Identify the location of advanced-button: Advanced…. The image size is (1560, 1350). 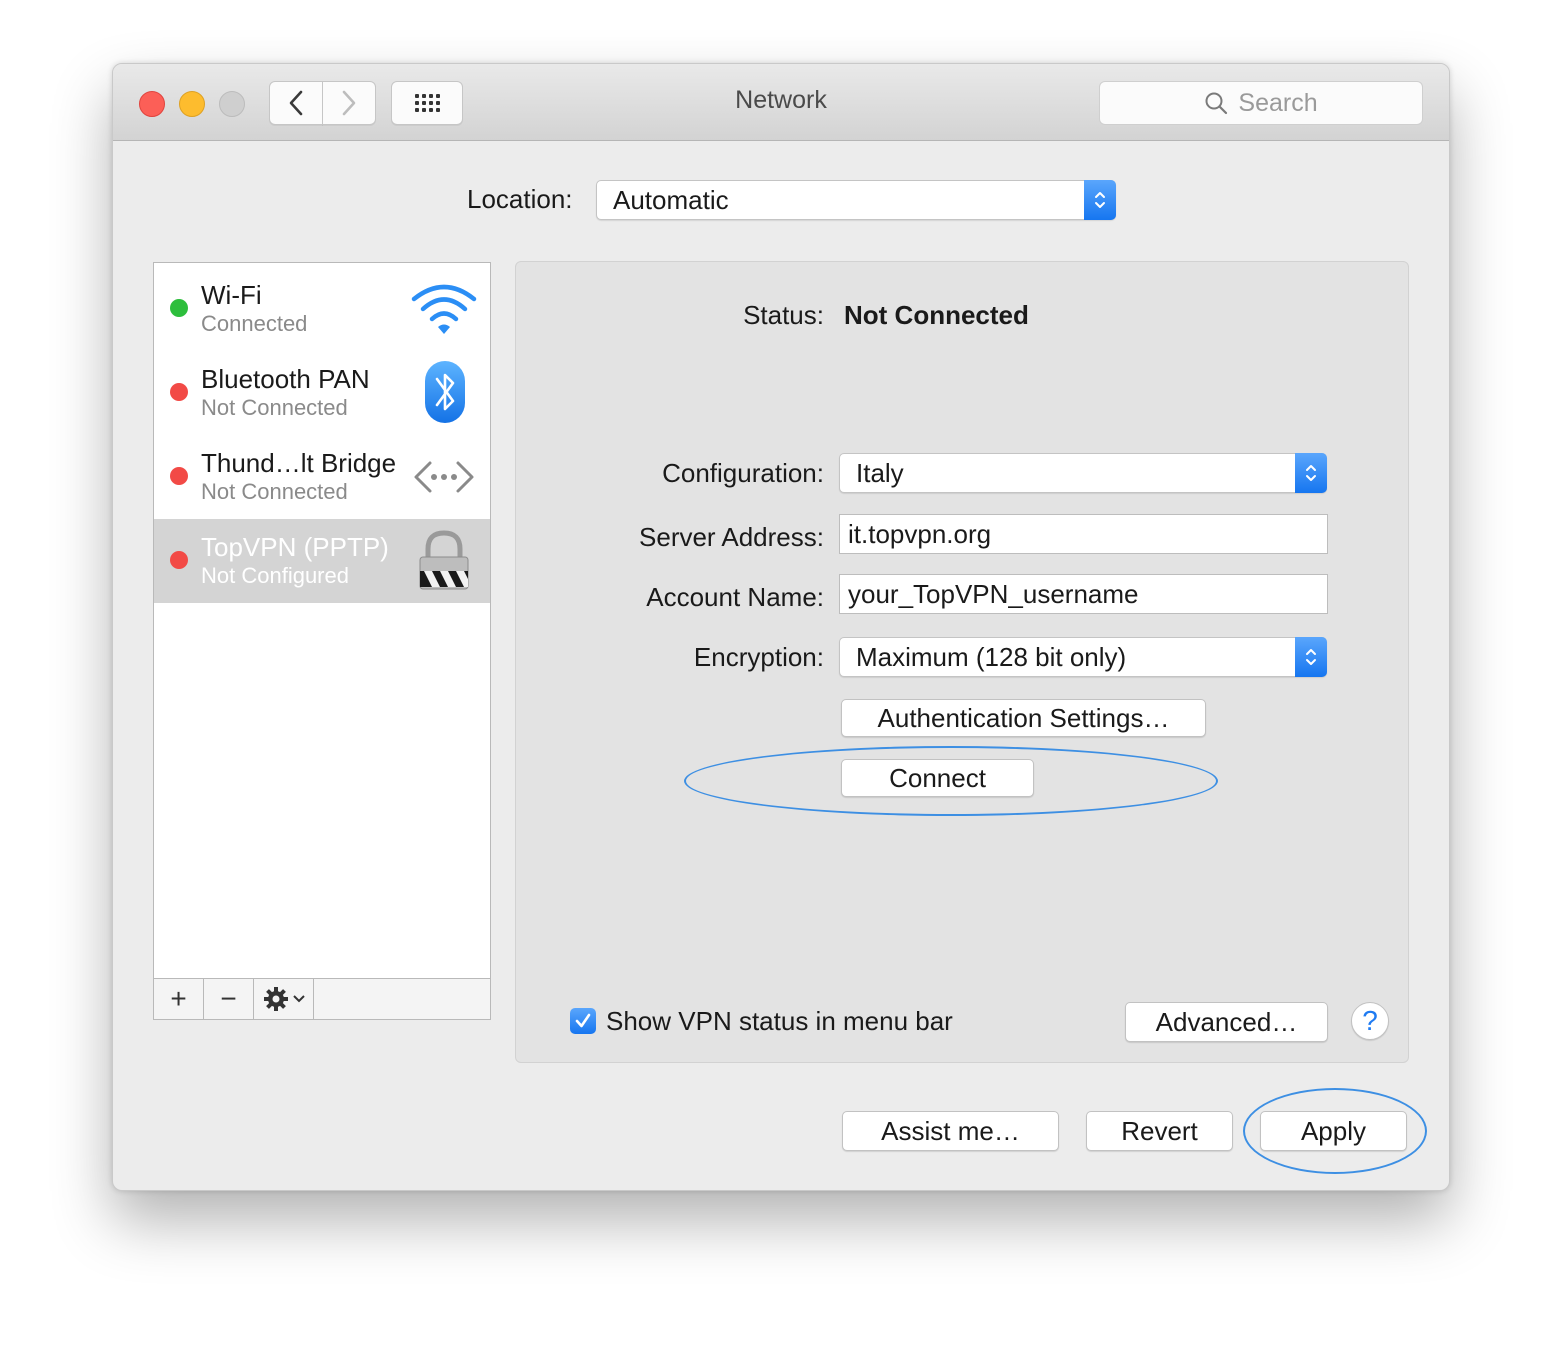
(1226, 1022).